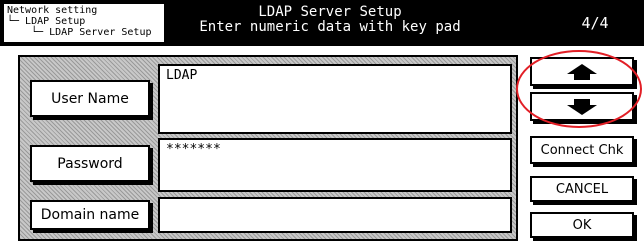  I want to click on cancel-button: CANCEL, so click(582, 189).